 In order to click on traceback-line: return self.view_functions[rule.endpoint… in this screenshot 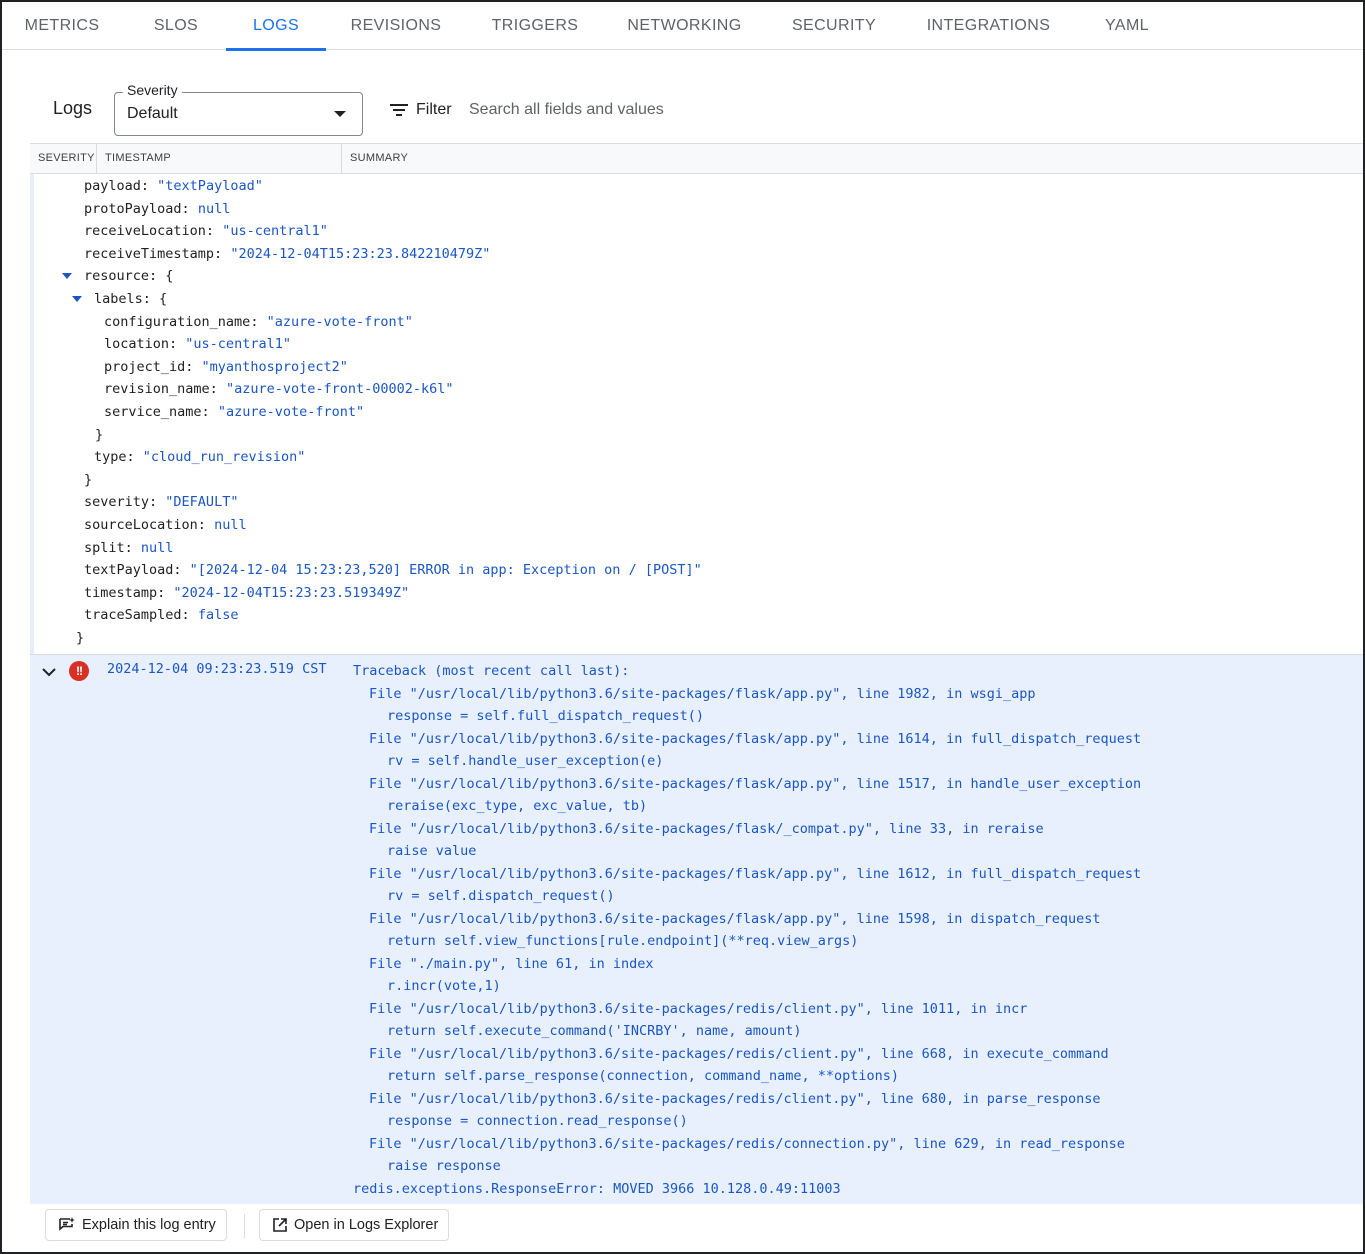, I will do `click(623, 941)`.